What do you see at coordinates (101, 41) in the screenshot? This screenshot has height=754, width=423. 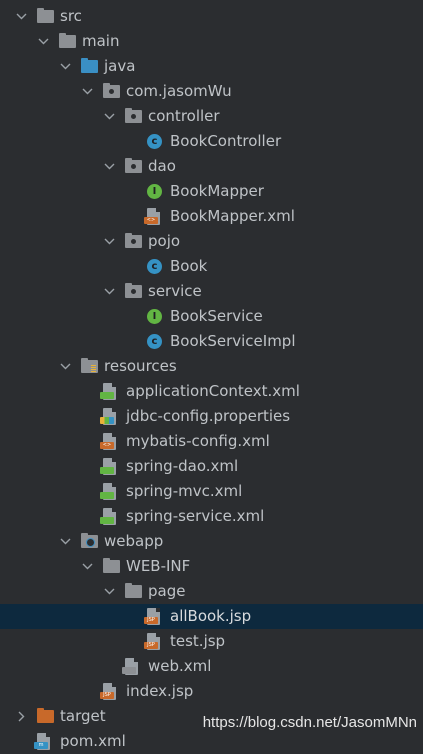 I see `tree-row-label: main` at bounding box center [101, 41].